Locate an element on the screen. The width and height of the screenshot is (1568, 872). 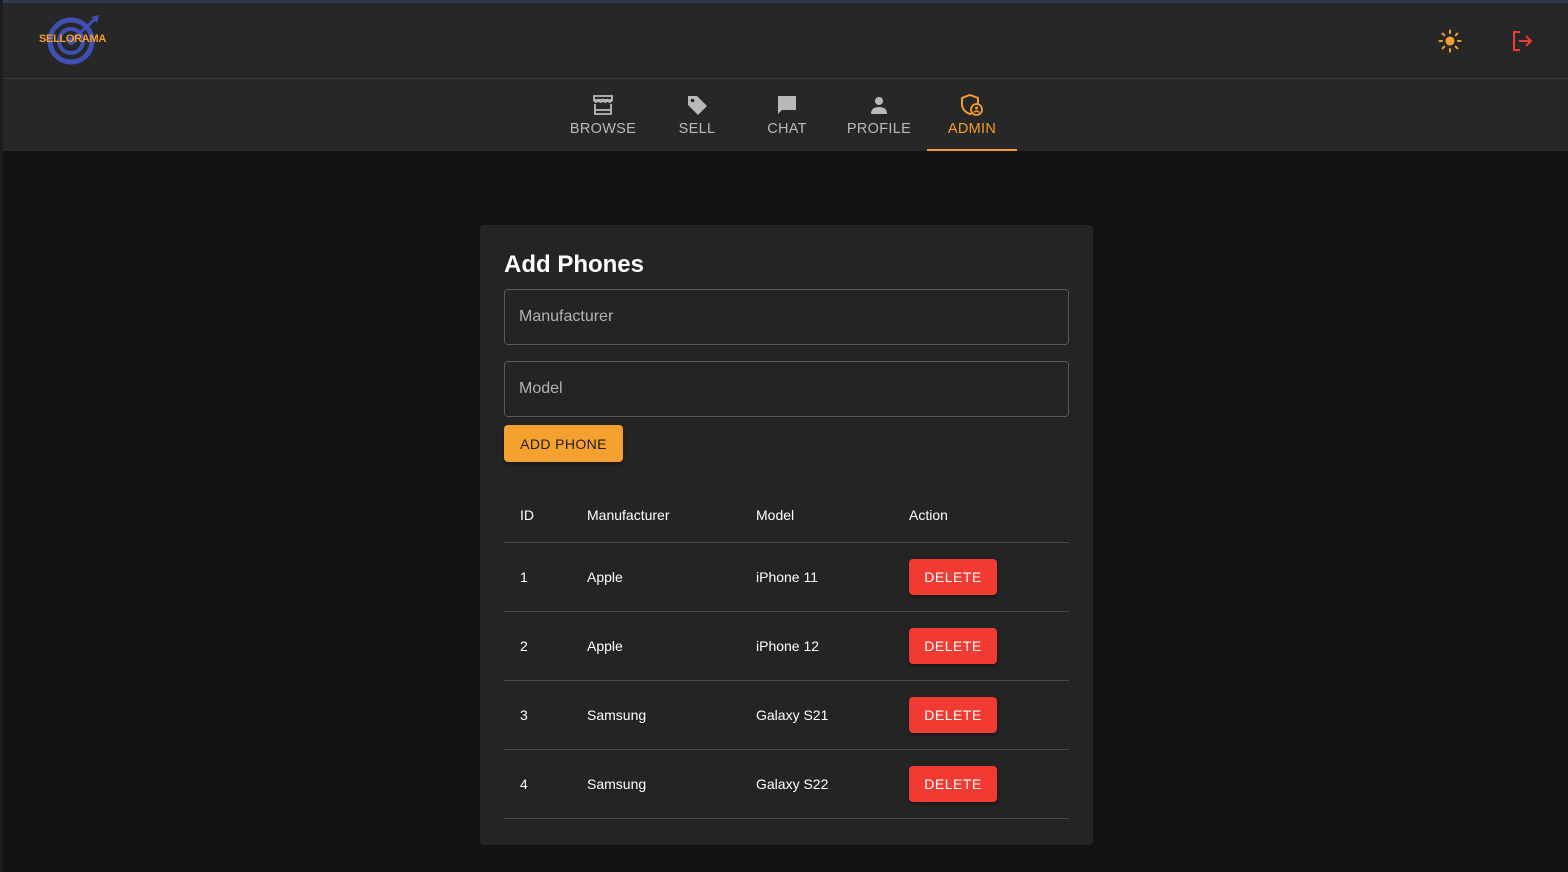
cell-model: Galaxy S21 is located at coordinates (832, 715).